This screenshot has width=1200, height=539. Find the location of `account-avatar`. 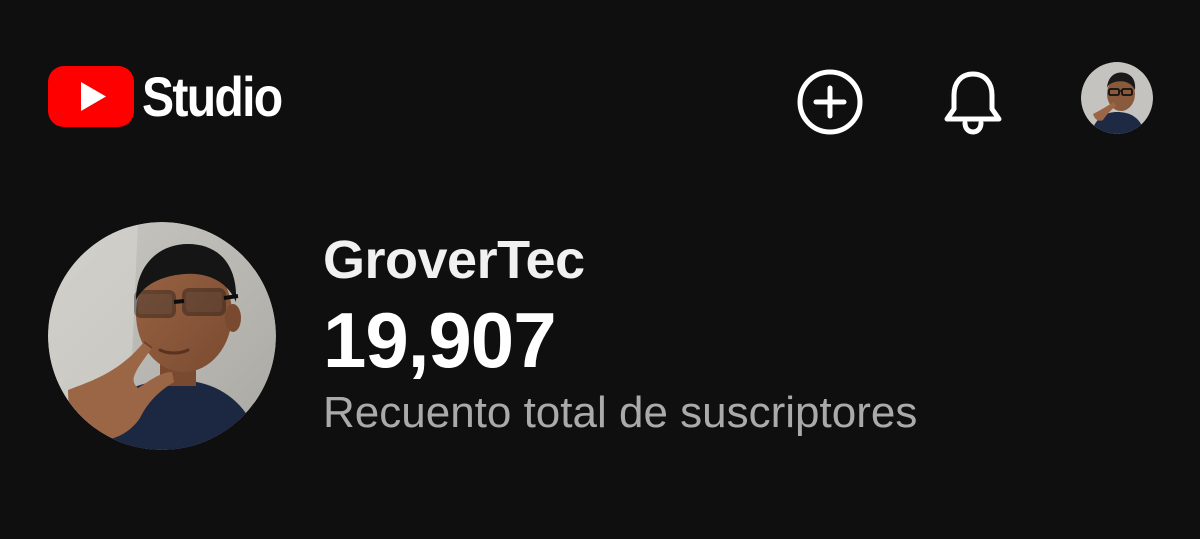

account-avatar is located at coordinates (1117, 98).